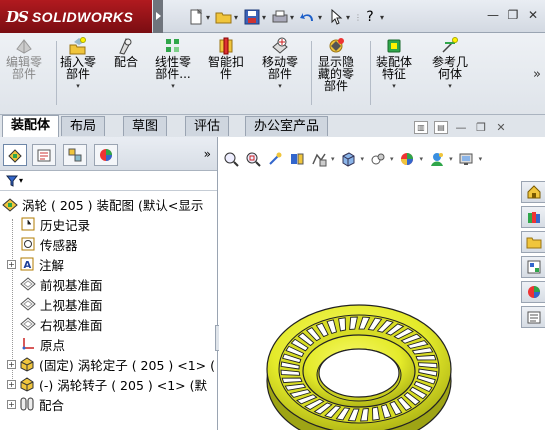  Describe the element at coordinates (27, 364) in the screenshot. I see `part-icon` at that location.